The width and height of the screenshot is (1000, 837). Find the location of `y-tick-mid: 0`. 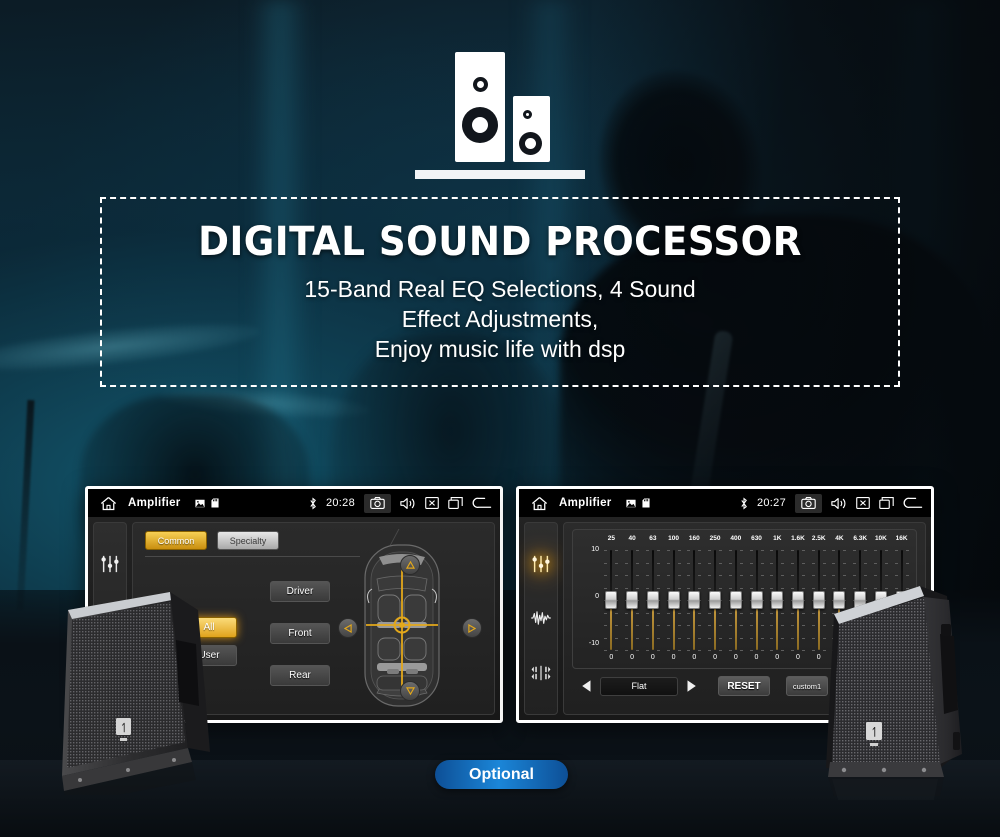

y-tick-mid: 0 is located at coordinates (597, 596).